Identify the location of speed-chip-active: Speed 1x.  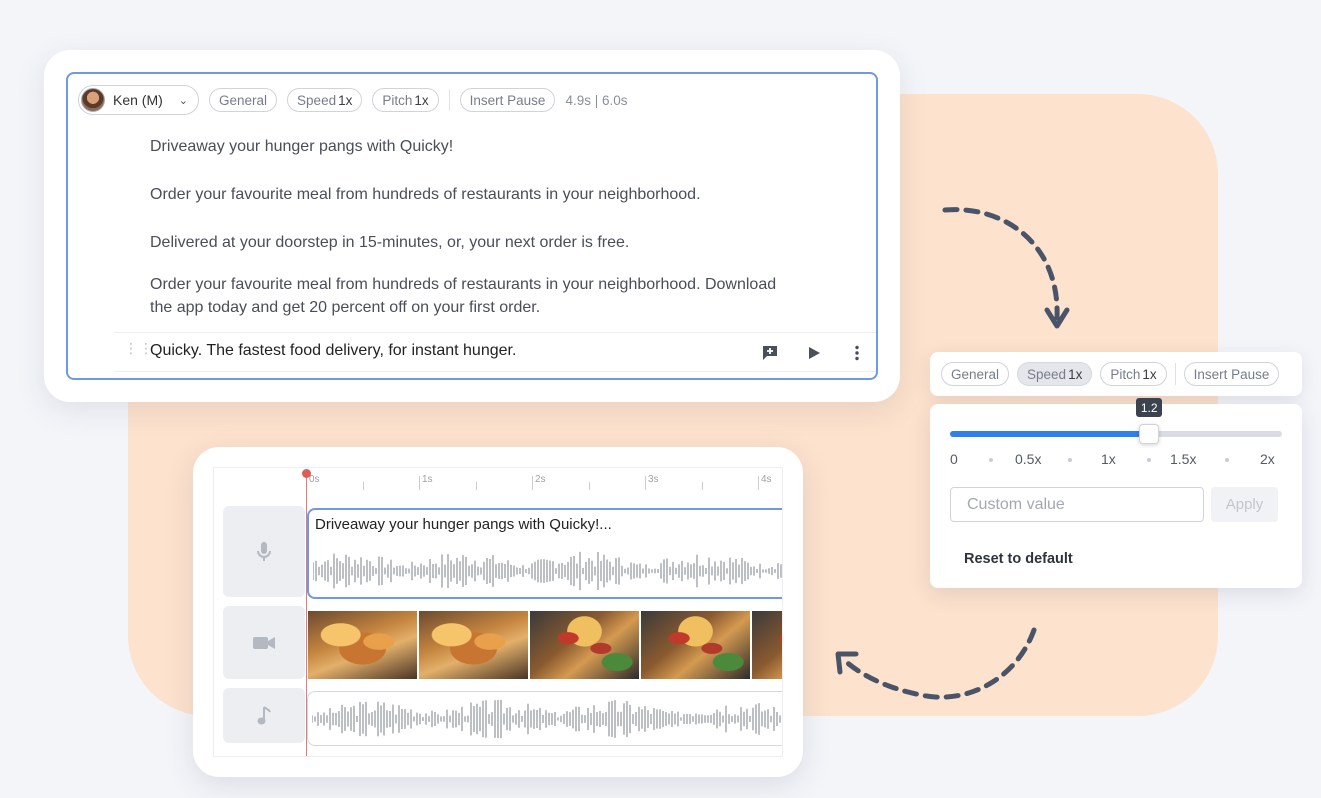
(1055, 374).